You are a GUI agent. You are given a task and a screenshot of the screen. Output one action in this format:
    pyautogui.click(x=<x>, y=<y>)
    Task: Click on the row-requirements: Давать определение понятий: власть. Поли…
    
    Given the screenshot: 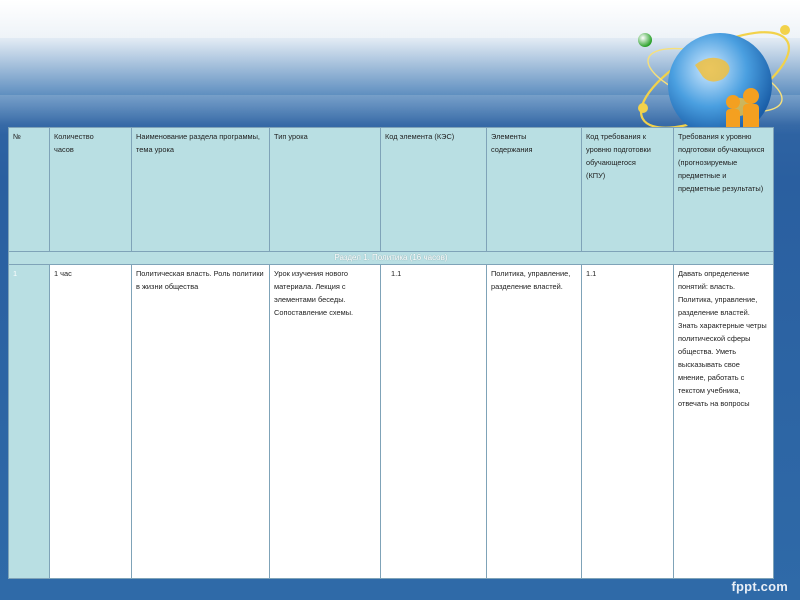 What is the action you would take?
    pyautogui.click(x=723, y=421)
    